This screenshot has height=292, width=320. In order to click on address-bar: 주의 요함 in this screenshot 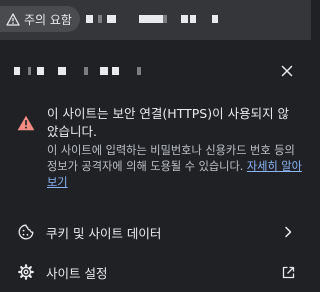, I will do `click(155, 20)`.